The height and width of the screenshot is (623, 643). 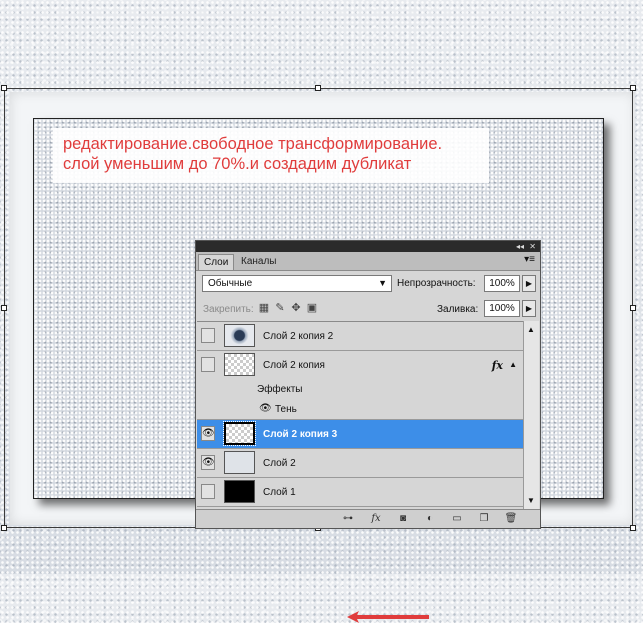 What do you see at coordinates (318, 88) in the screenshot?
I see `transform-handle-top-center` at bounding box center [318, 88].